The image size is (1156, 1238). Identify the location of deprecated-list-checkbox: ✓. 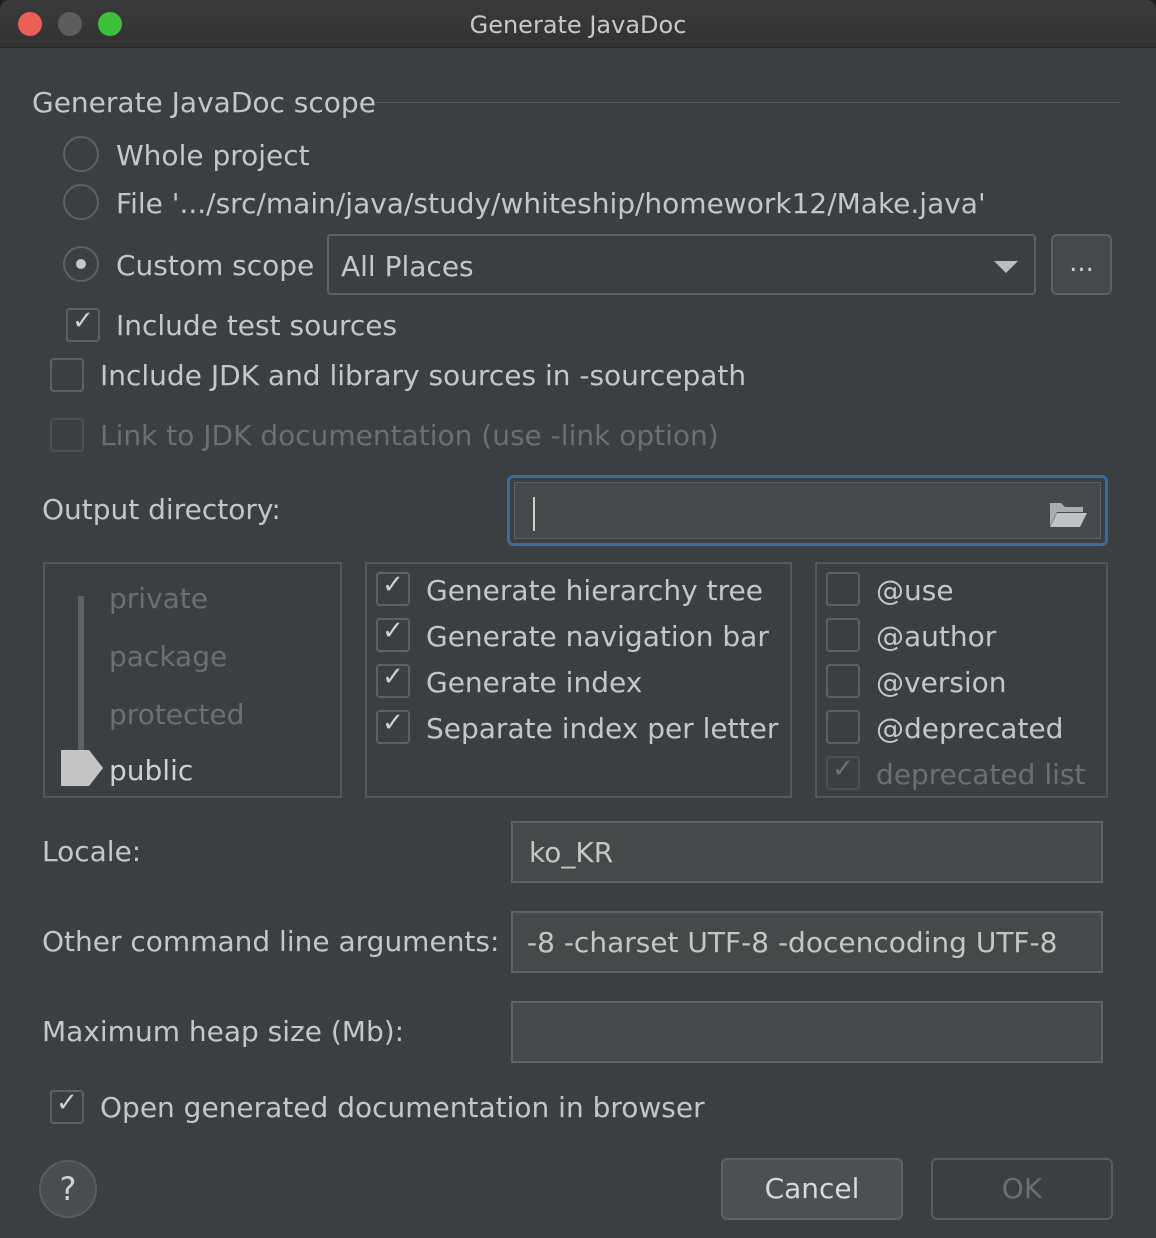
(843, 772).